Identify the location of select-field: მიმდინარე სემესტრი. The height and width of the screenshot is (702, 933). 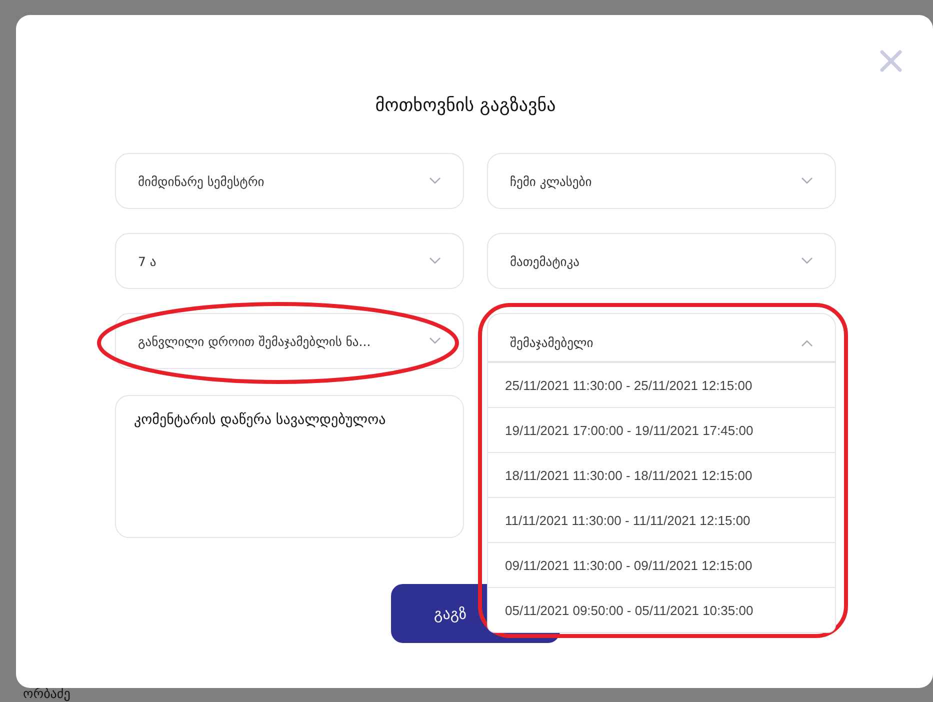
(289, 181).